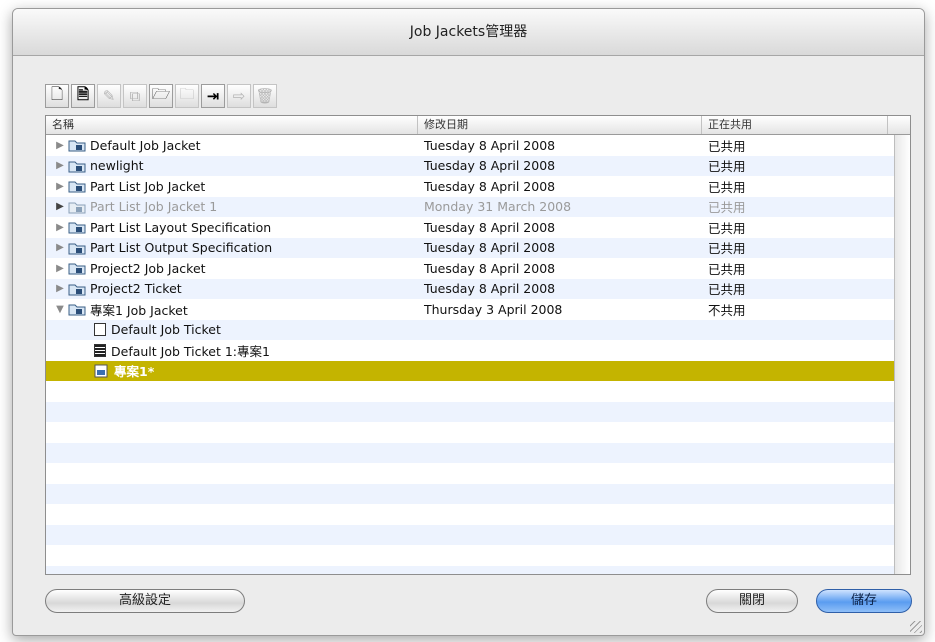 The image size is (935, 642). I want to click on job-ticket-active-icon, so click(100, 350).